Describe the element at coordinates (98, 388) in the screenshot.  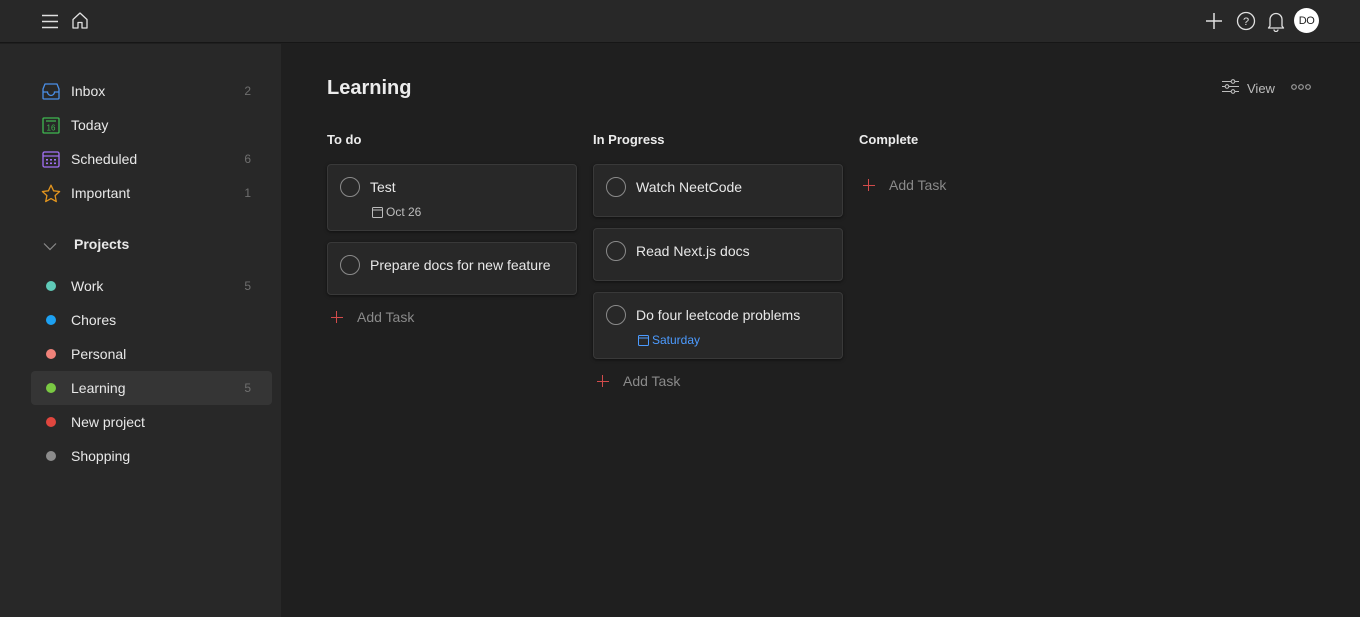
I see `project-label: Learning` at that location.